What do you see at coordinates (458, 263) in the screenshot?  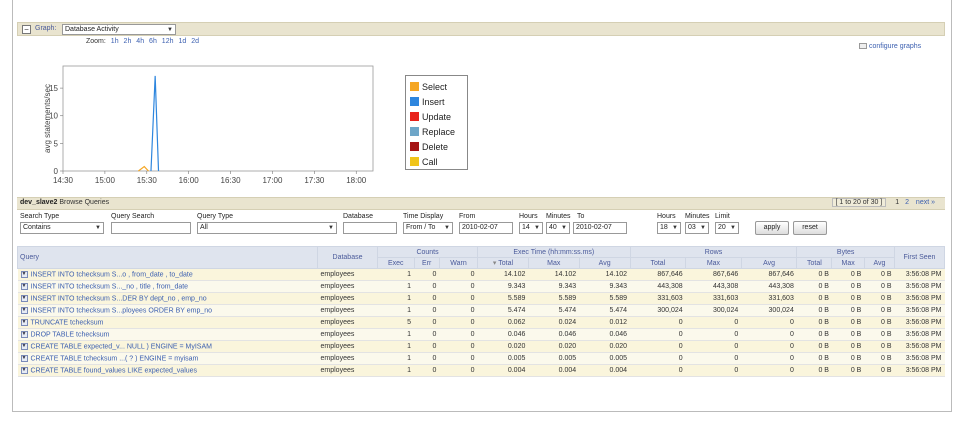 I see `col-warn: Warn` at bounding box center [458, 263].